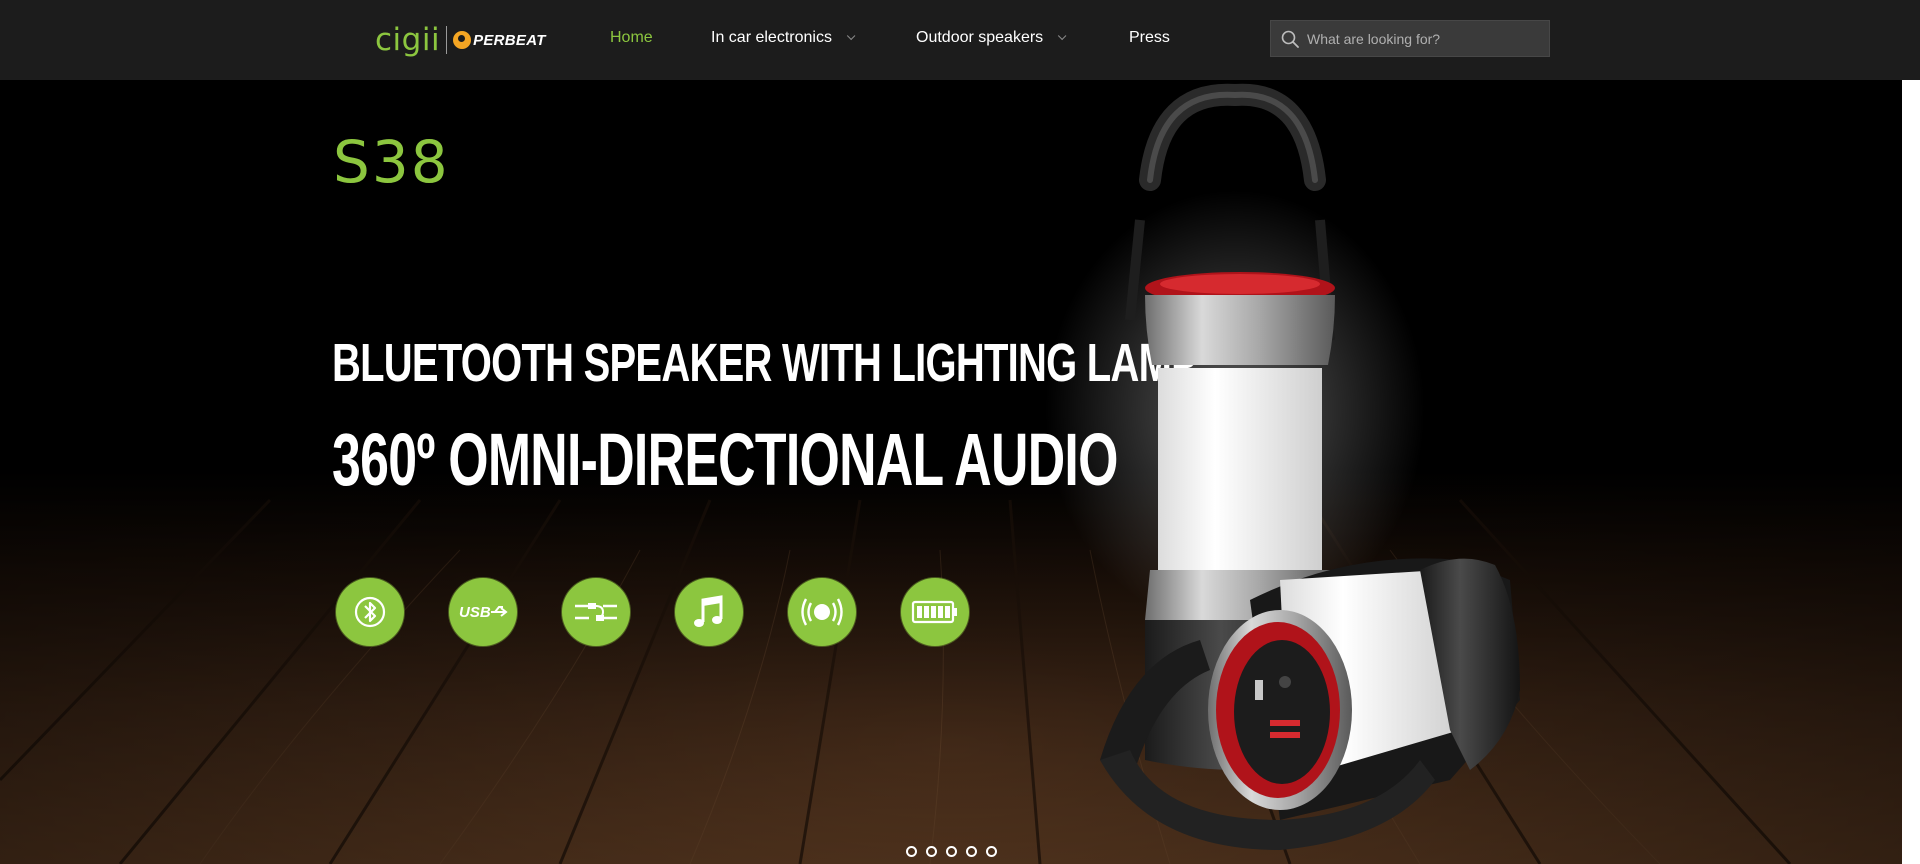 The image size is (1920, 864). What do you see at coordinates (1290, 39) in the screenshot?
I see `search-icon` at bounding box center [1290, 39].